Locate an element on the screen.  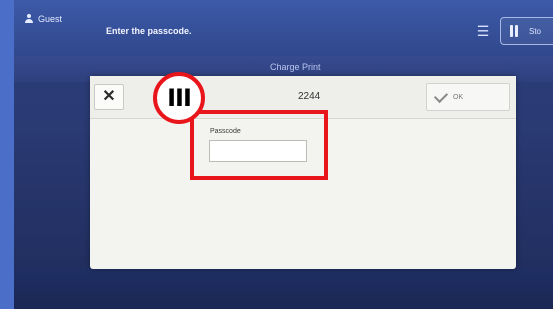
stop-button: Sto is located at coordinates (526, 31).